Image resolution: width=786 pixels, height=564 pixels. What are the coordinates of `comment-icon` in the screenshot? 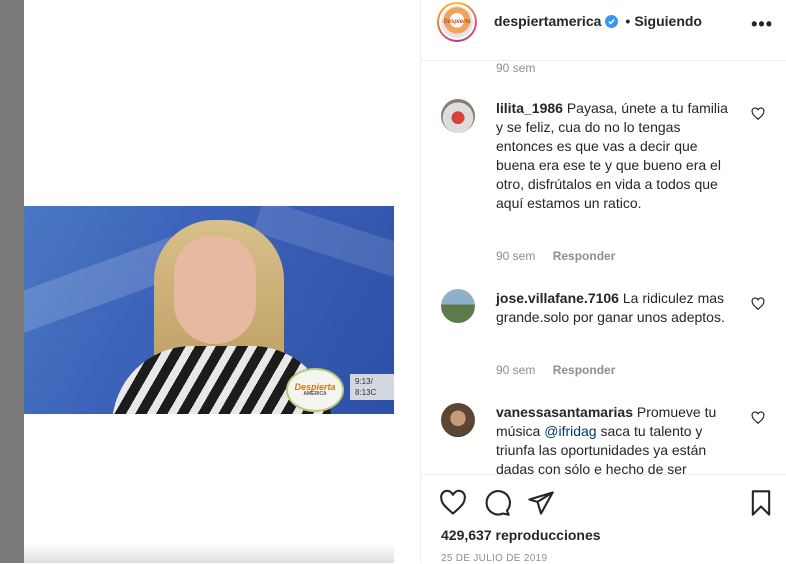 It's located at (497, 503).